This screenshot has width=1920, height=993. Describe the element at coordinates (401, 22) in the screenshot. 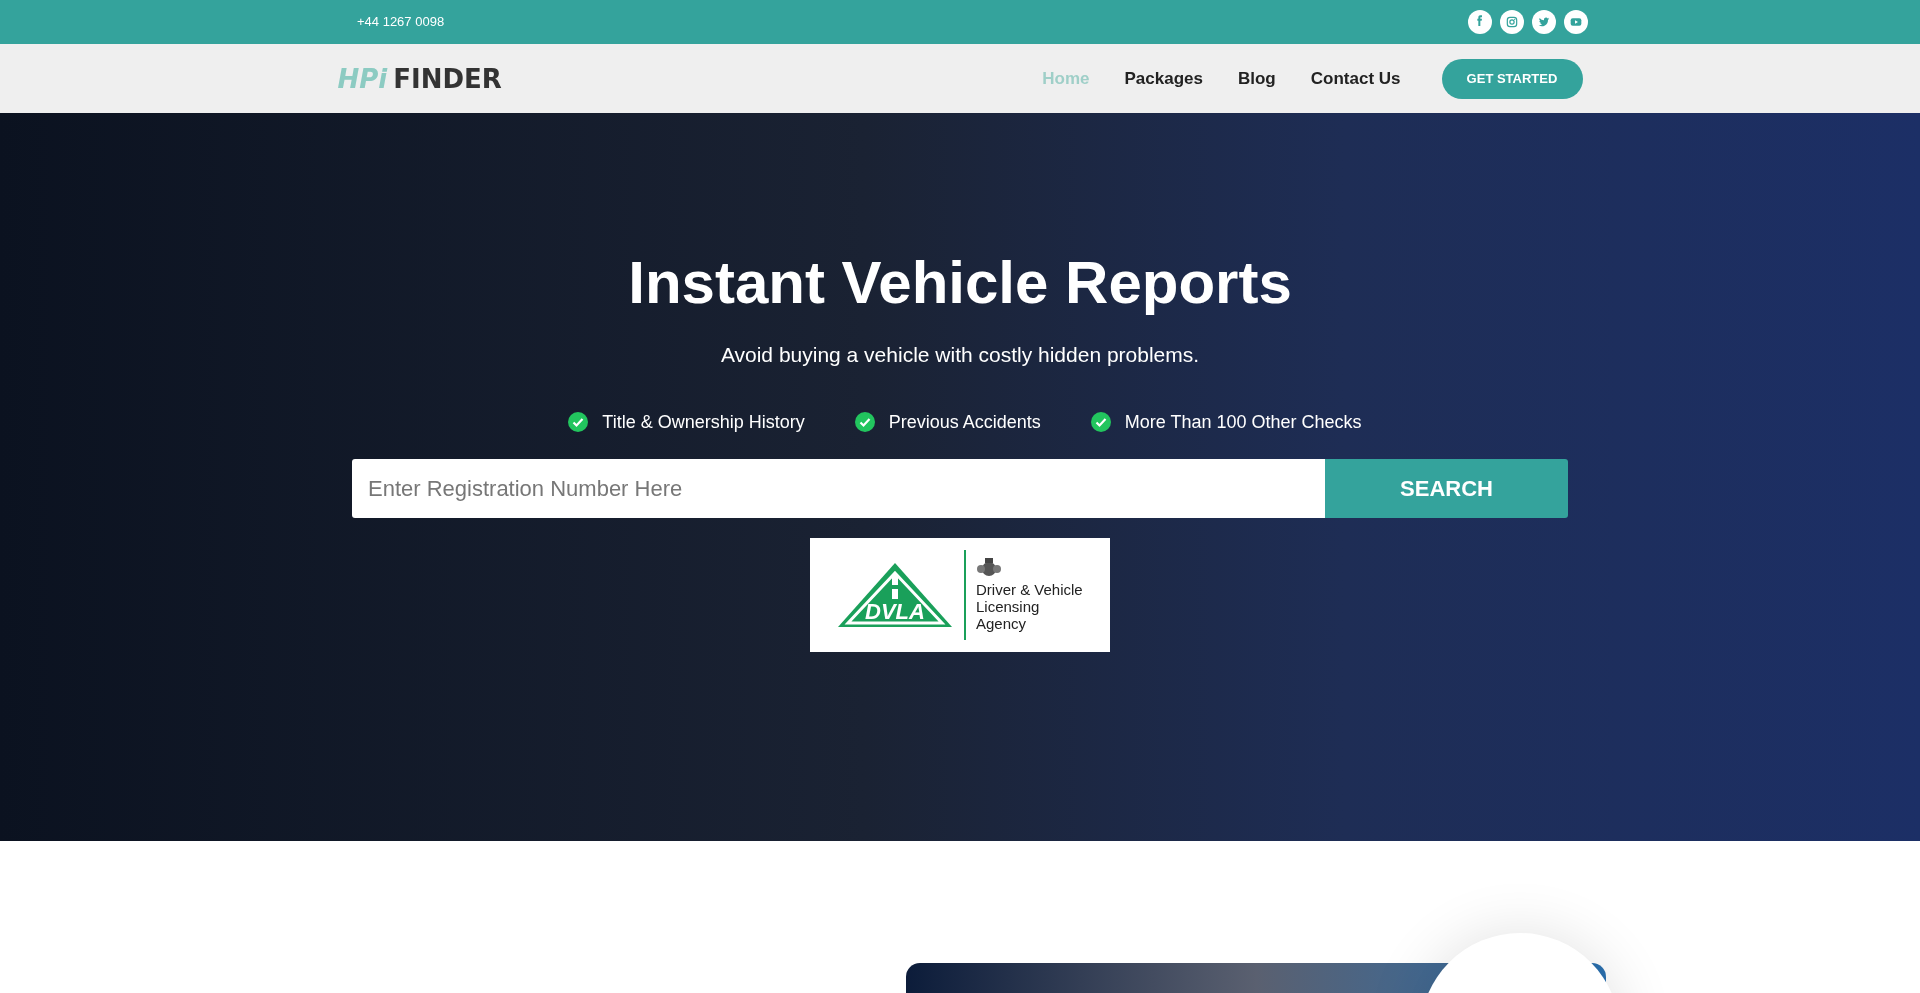

I see `phone-number: +44 1267 0098` at that location.